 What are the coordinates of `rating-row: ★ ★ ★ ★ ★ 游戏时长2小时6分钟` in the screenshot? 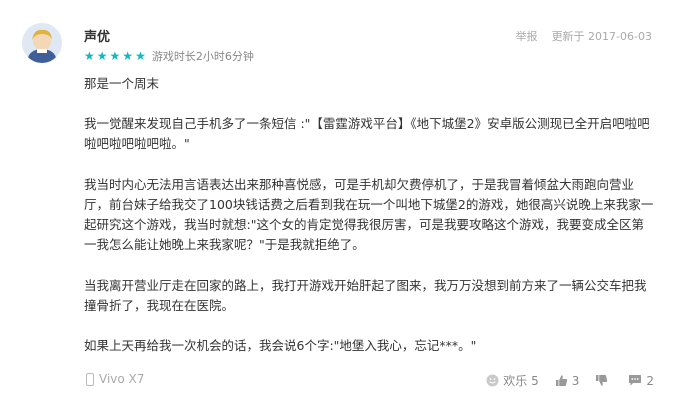 It's located at (169, 56).